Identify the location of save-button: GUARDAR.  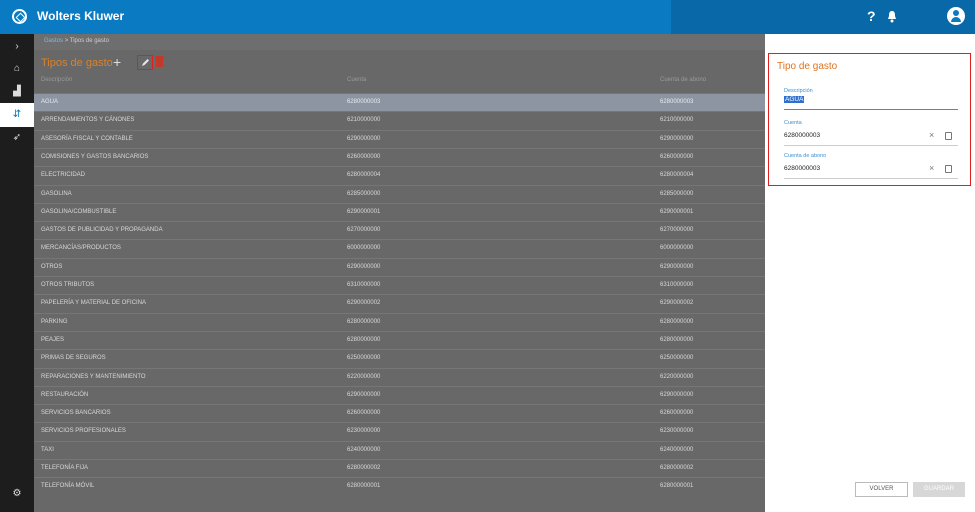
(939, 489).